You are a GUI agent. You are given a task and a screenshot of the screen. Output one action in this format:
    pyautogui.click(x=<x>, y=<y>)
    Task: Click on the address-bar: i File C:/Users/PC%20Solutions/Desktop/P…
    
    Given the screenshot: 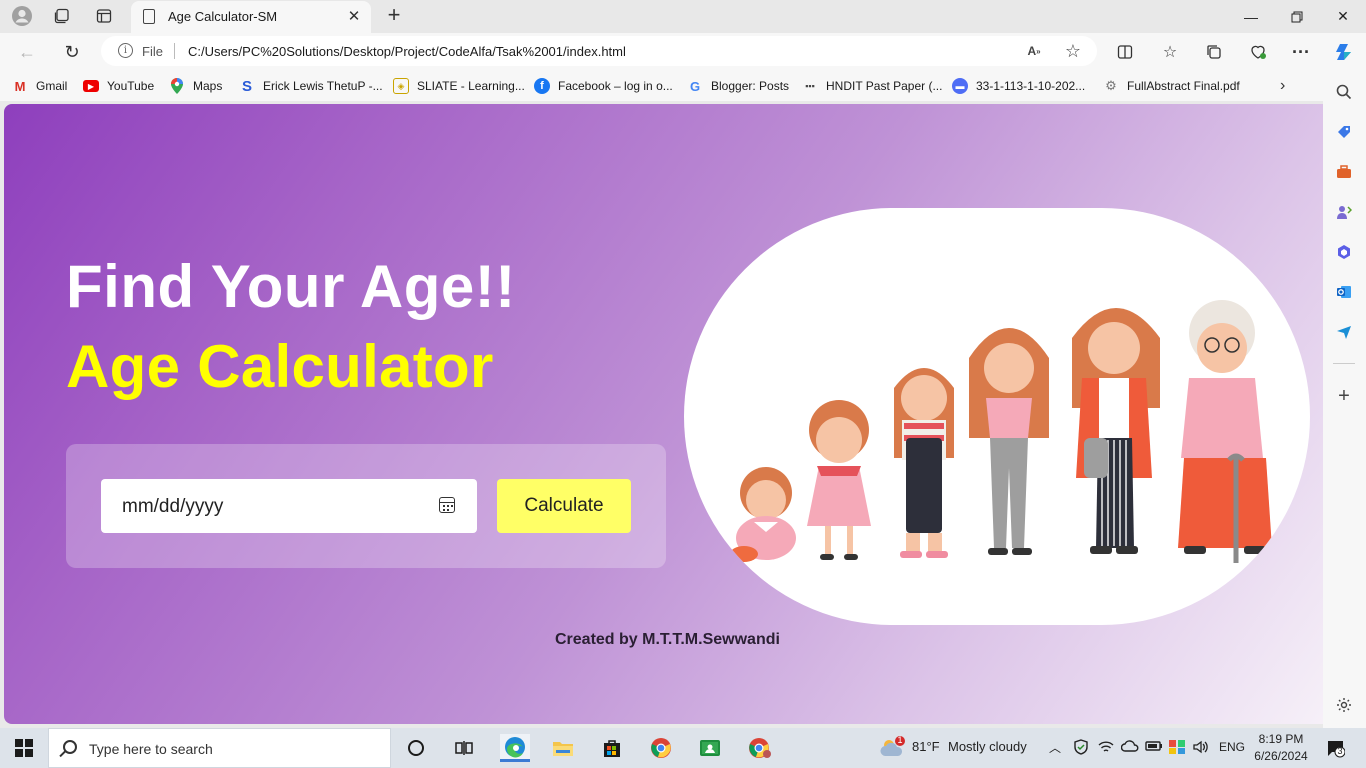 What is the action you would take?
    pyautogui.click(x=599, y=51)
    